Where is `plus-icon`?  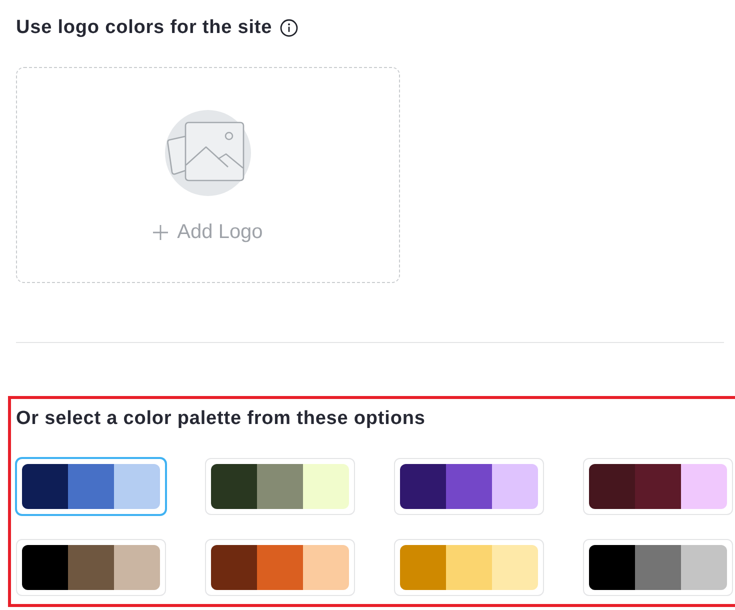
plus-icon is located at coordinates (160, 232).